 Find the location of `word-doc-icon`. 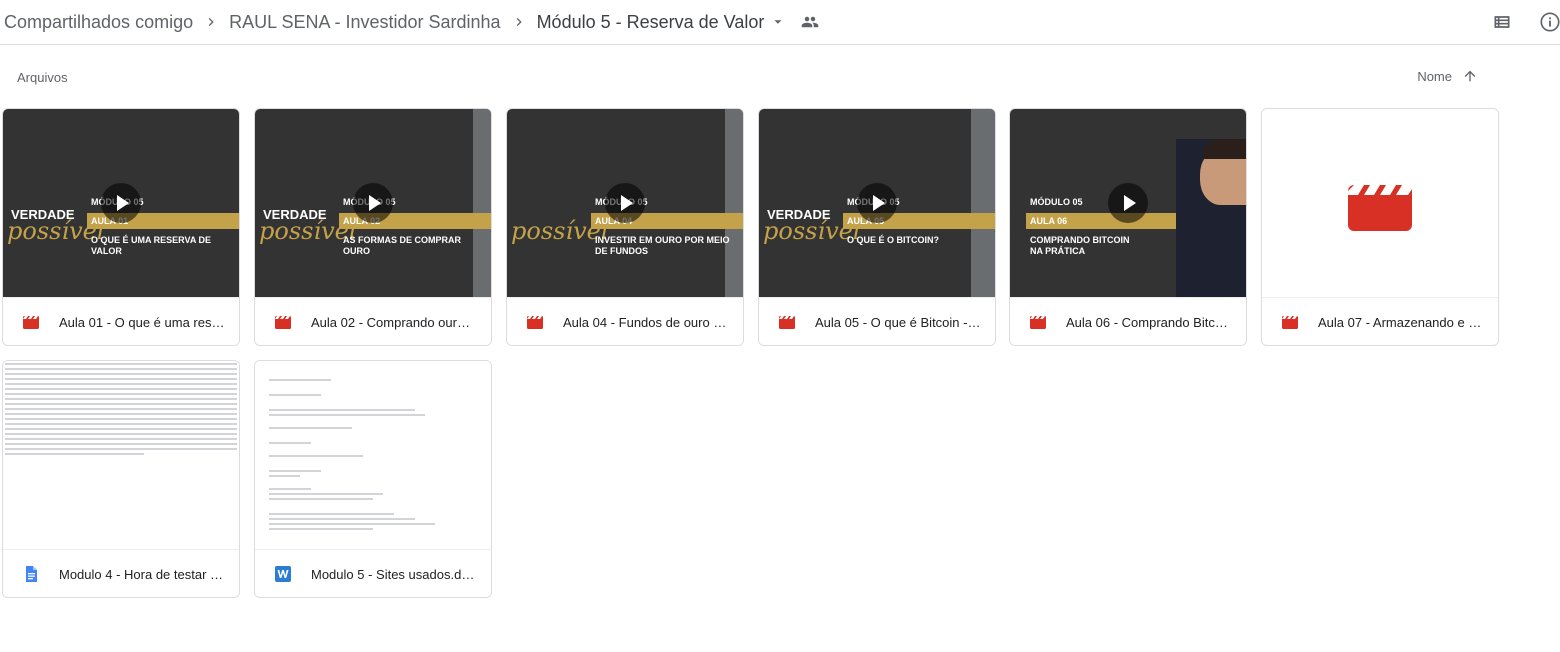

word-doc-icon is located at coordinates (283, 574).